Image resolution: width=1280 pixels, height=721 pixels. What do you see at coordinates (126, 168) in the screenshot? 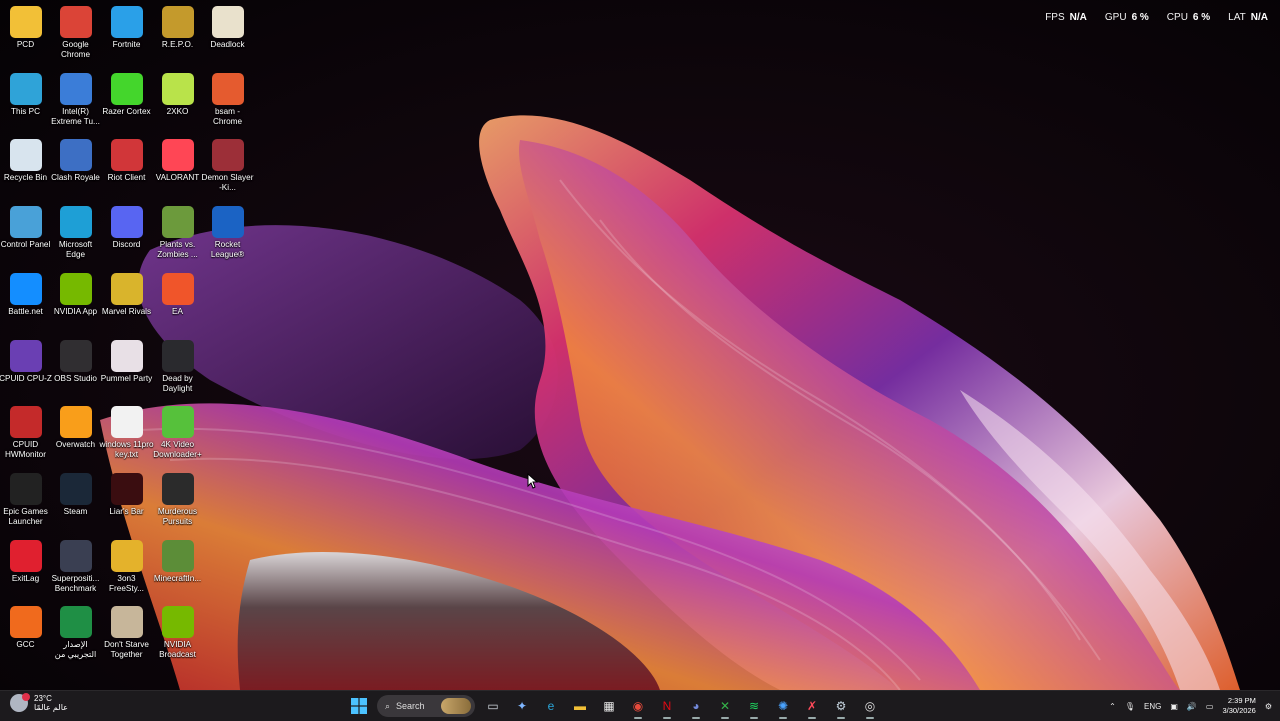
I see `desktop-icon: Riot Client` at bounding box center [126, 168].